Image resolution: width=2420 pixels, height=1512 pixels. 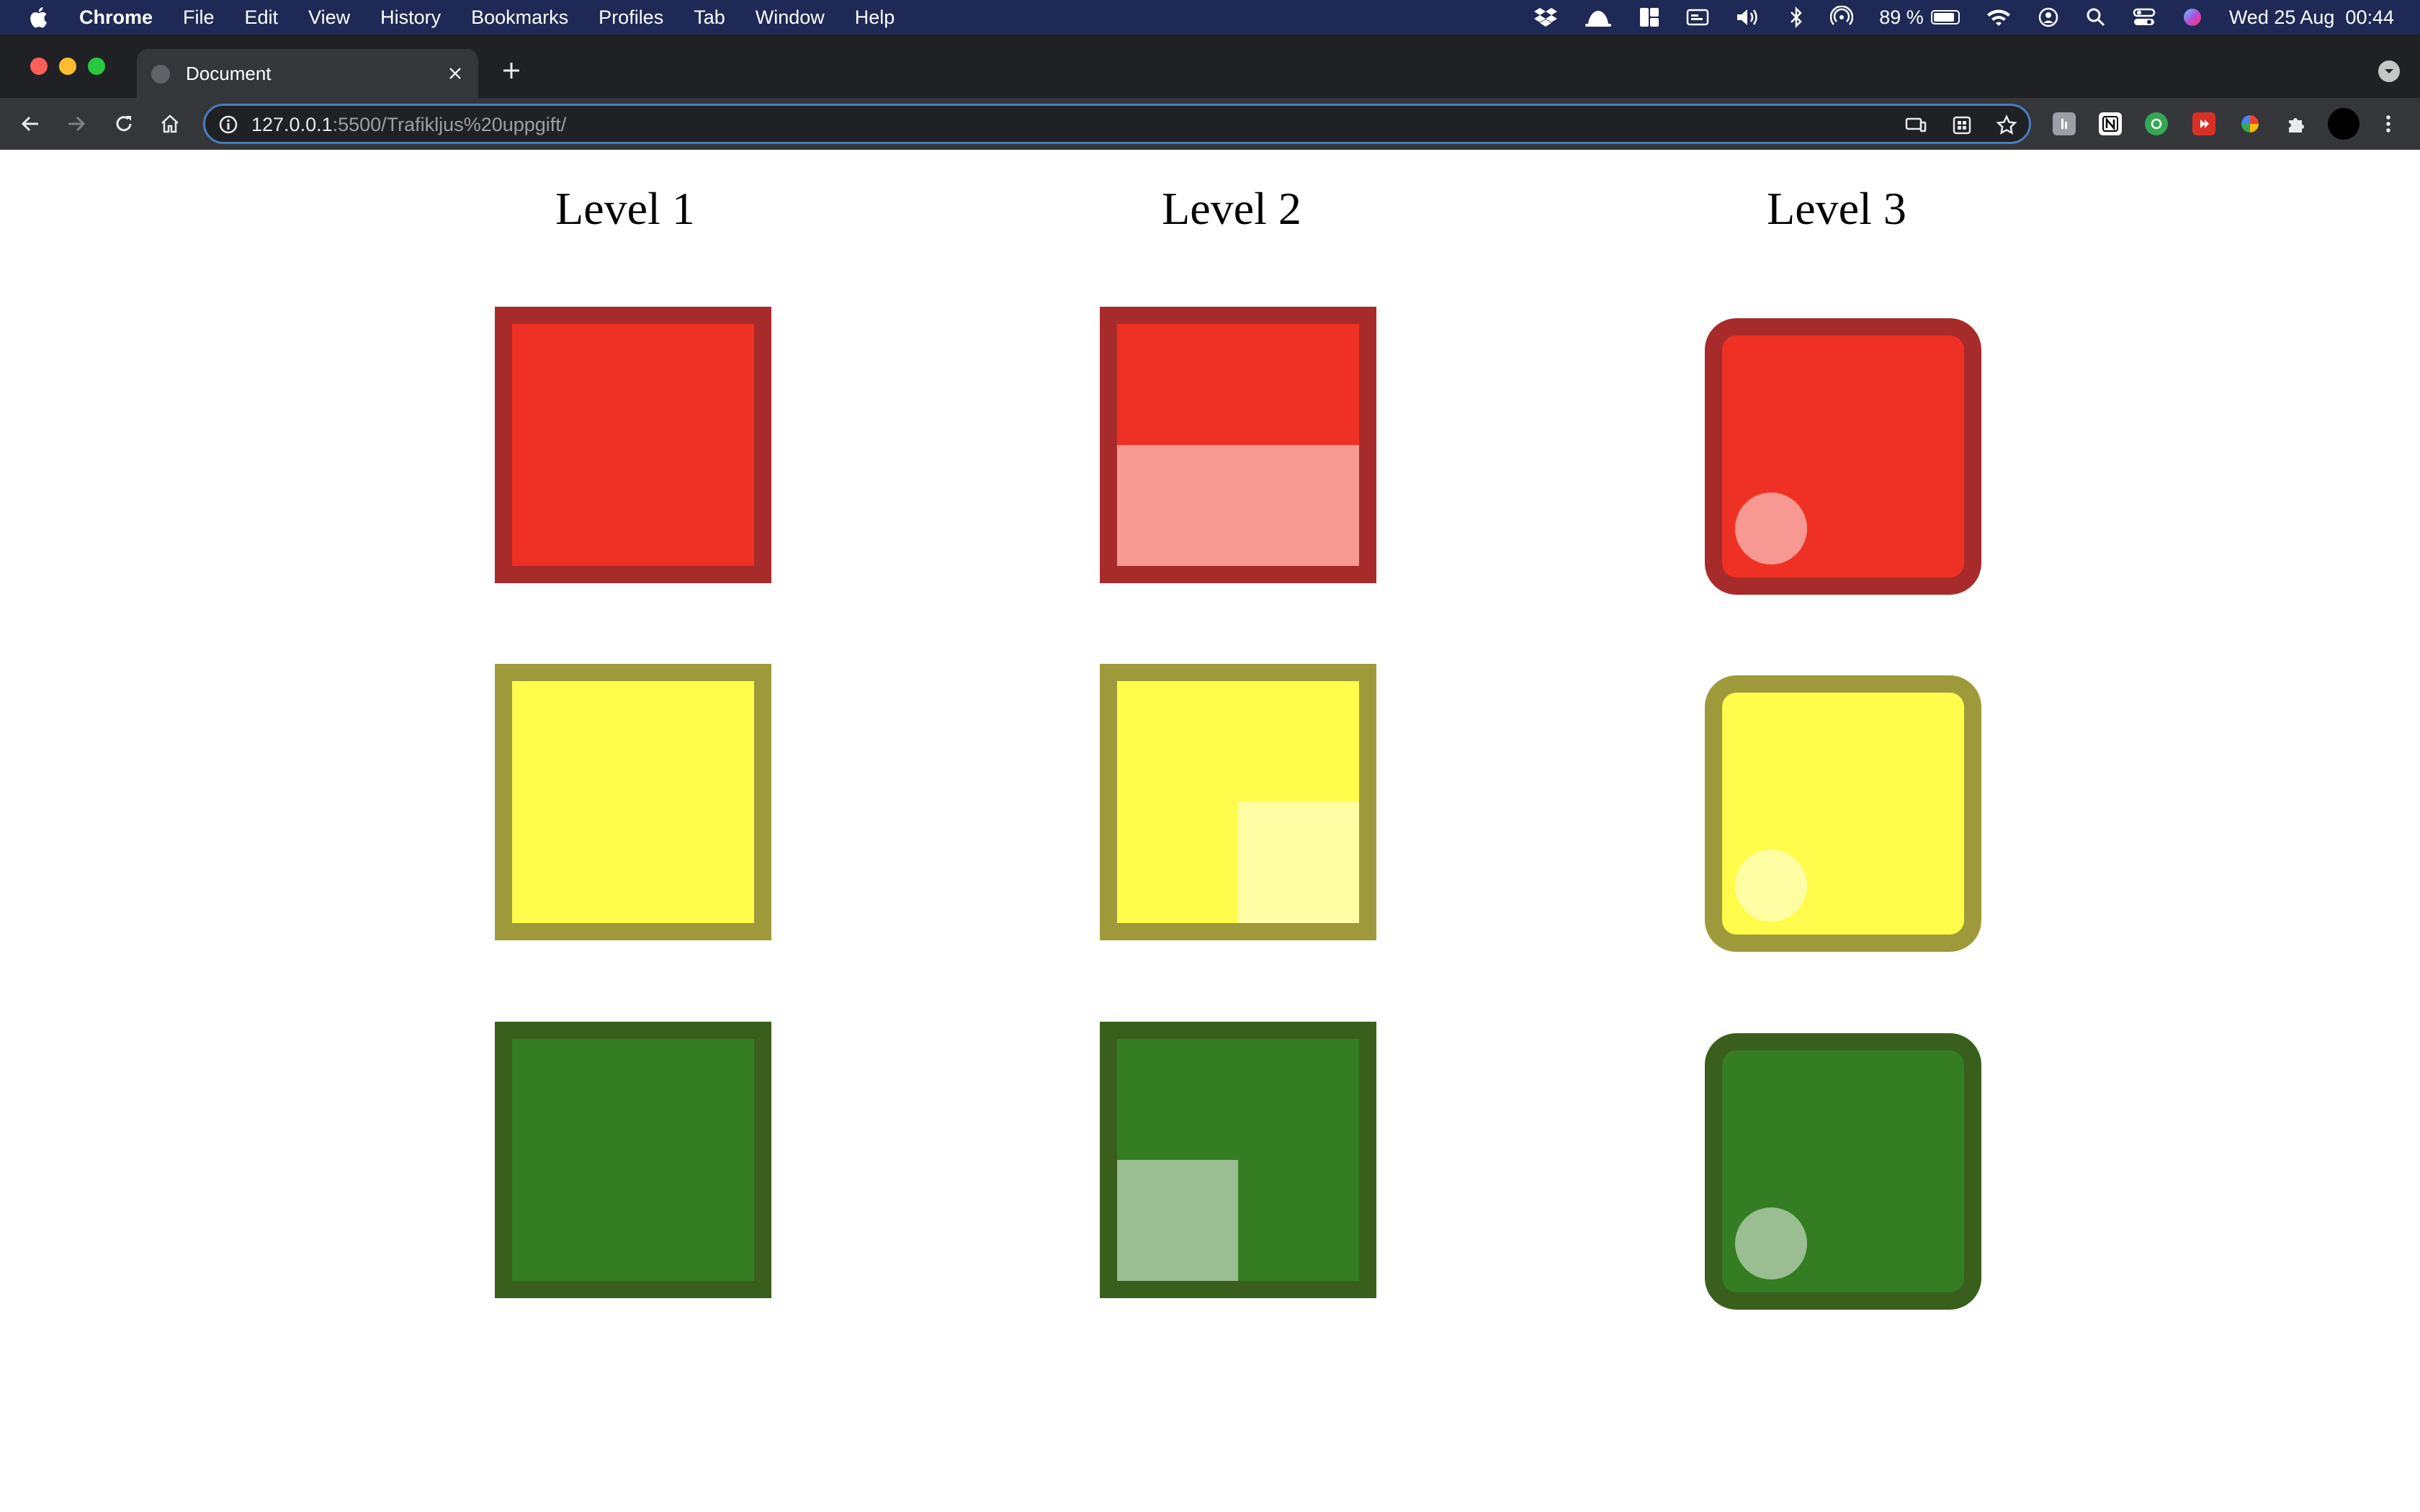 I want to click on menu-file: File, so click(x=199, y=17).